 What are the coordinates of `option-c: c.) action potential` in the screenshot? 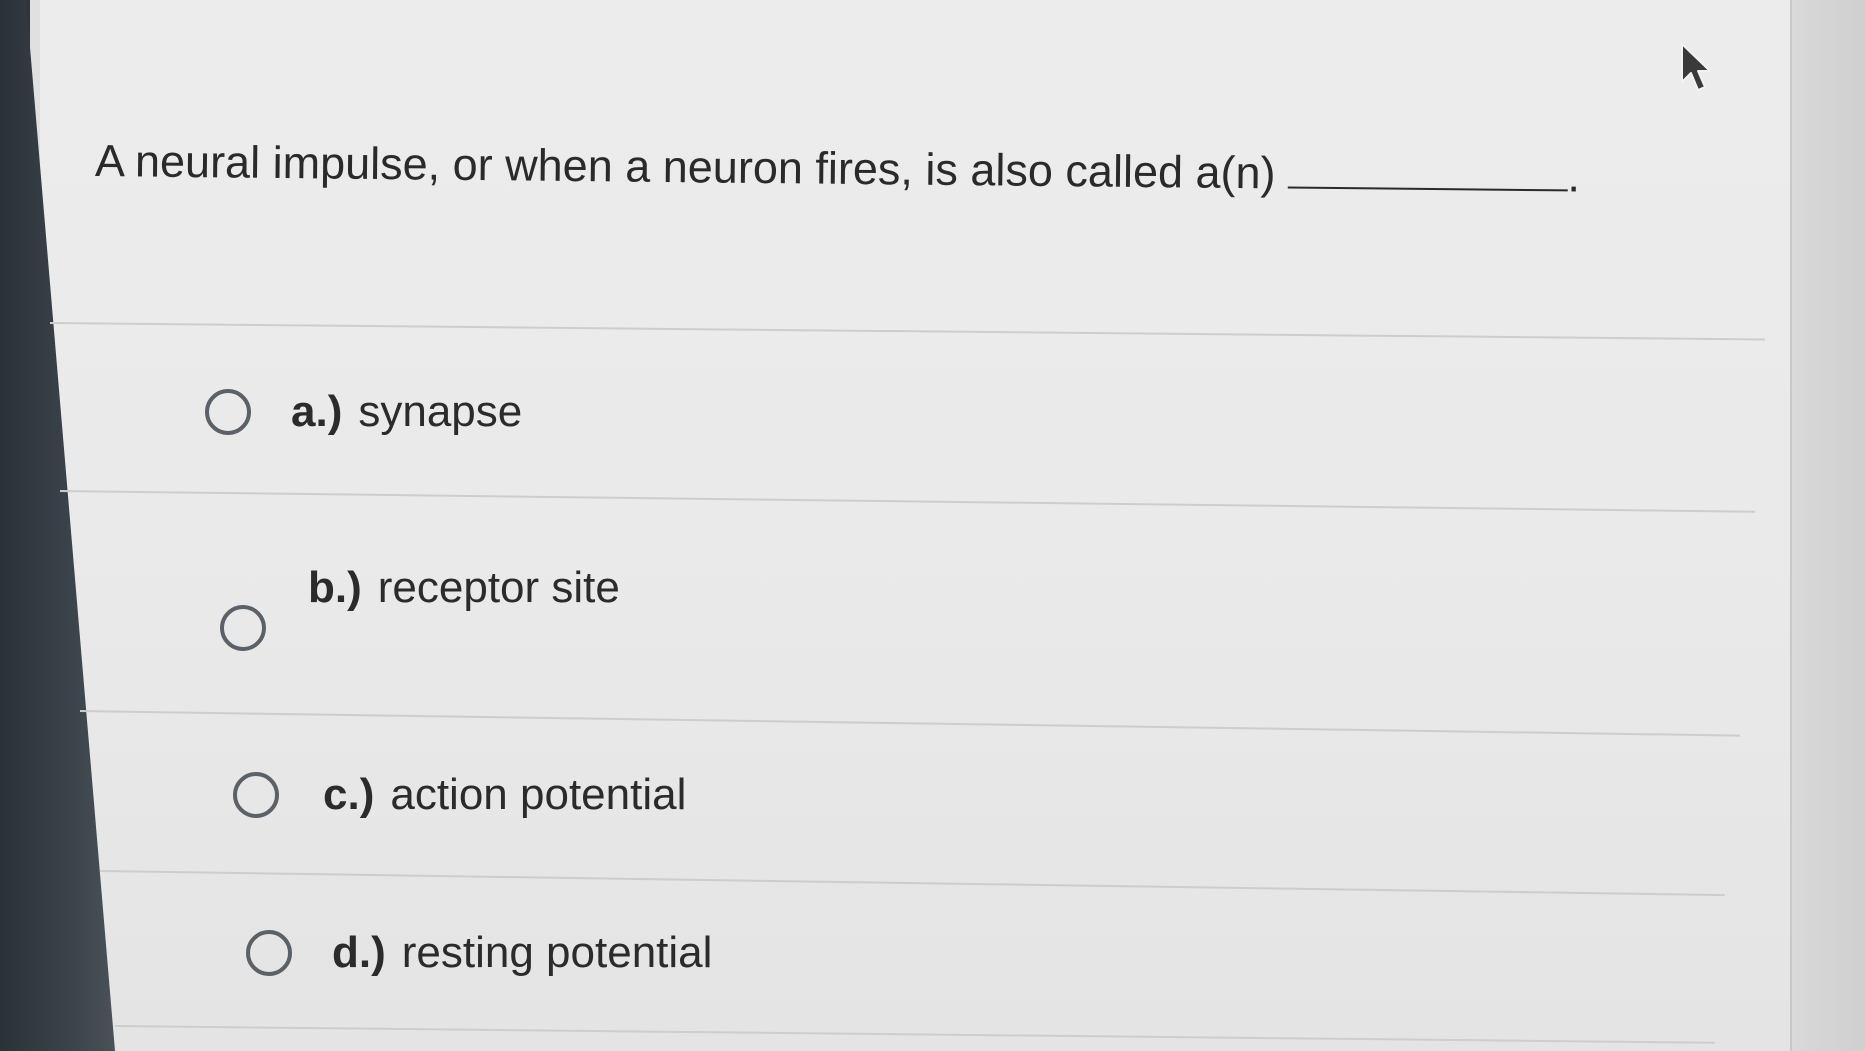 It's located at (459, 795).